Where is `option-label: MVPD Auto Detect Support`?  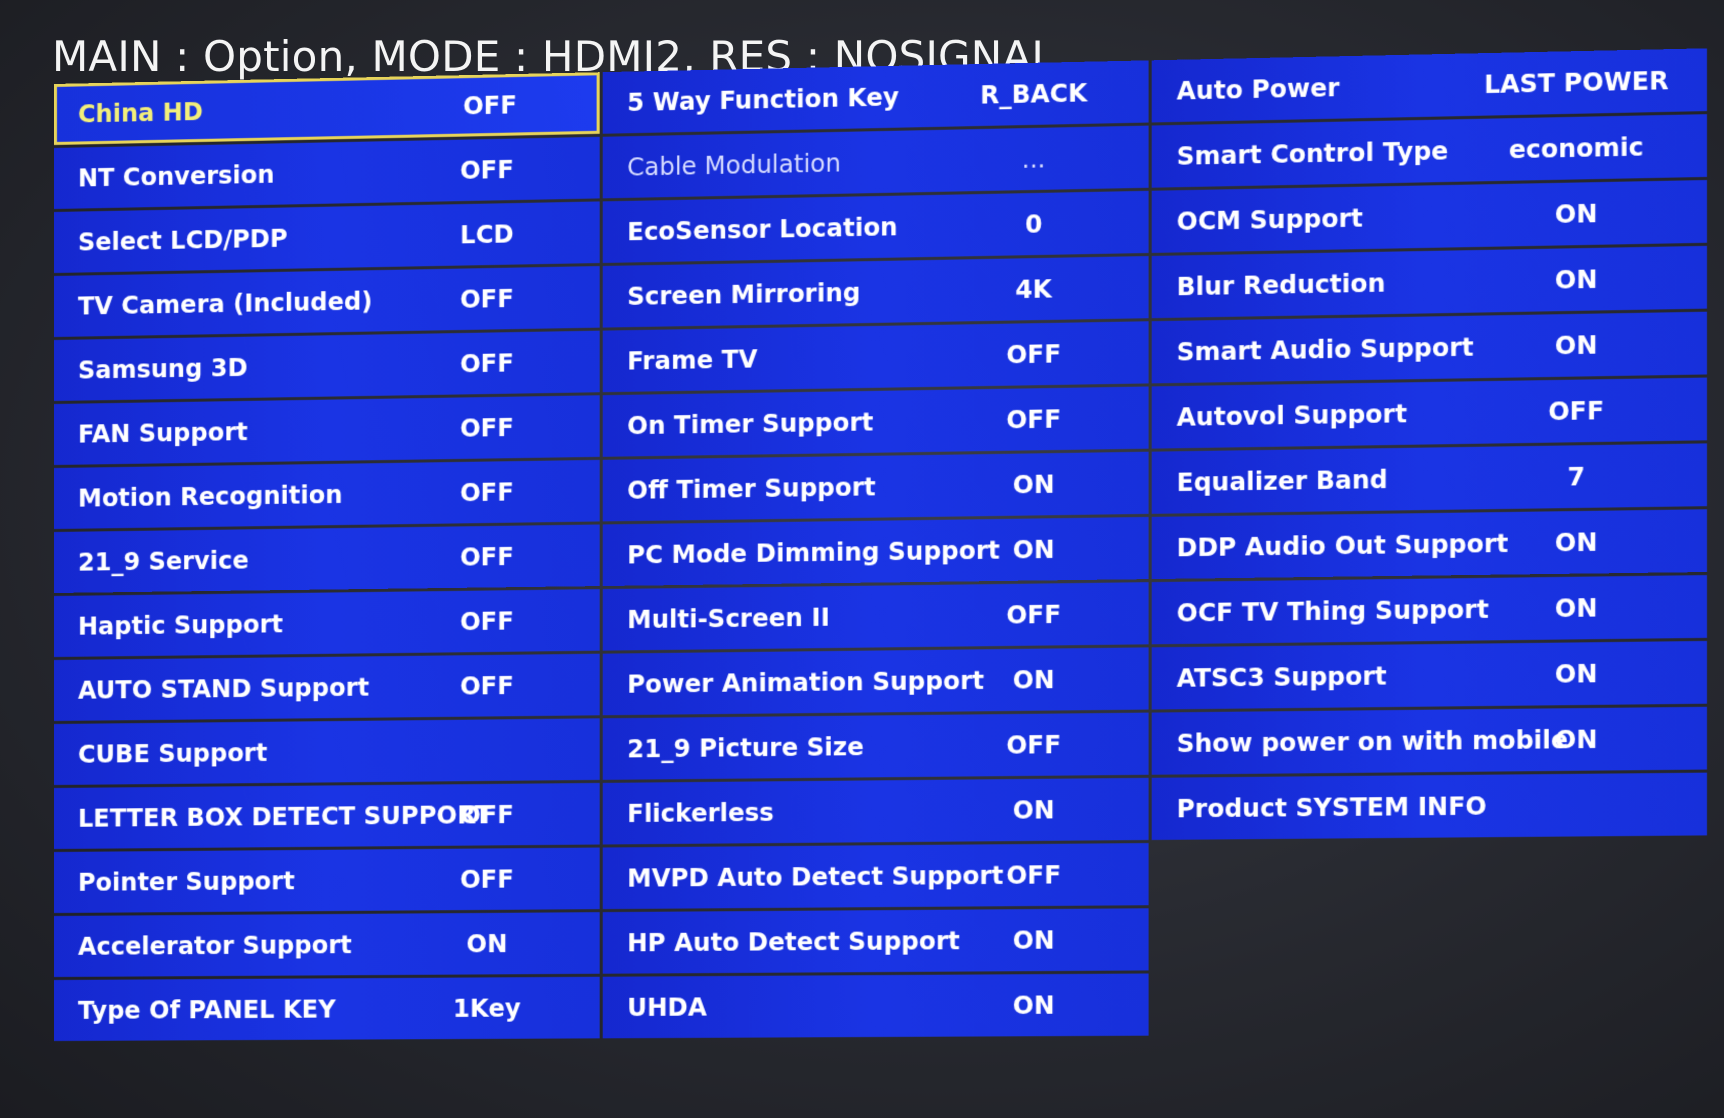 option-label: MVPD Auto Detect Support is located at coordinates (815, 877).